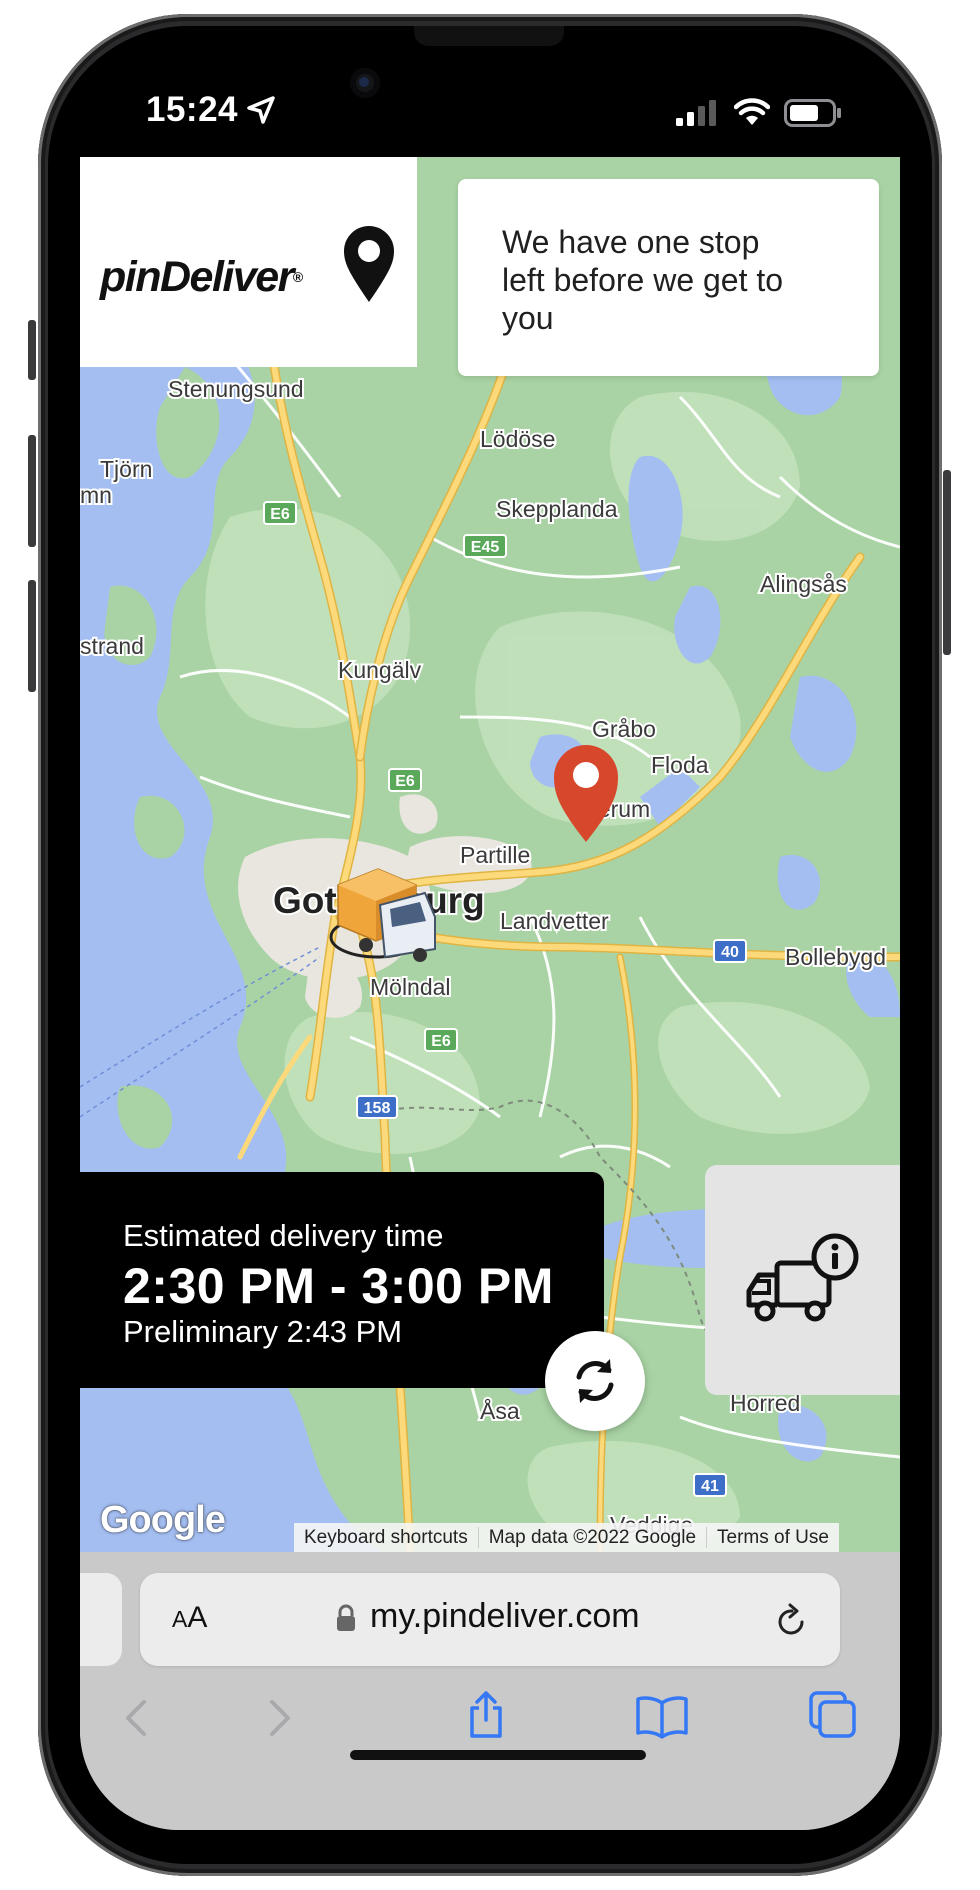  Describe the element at coordinates (495, 855) in the screenshot. I see `place-label: Partille` at that location.